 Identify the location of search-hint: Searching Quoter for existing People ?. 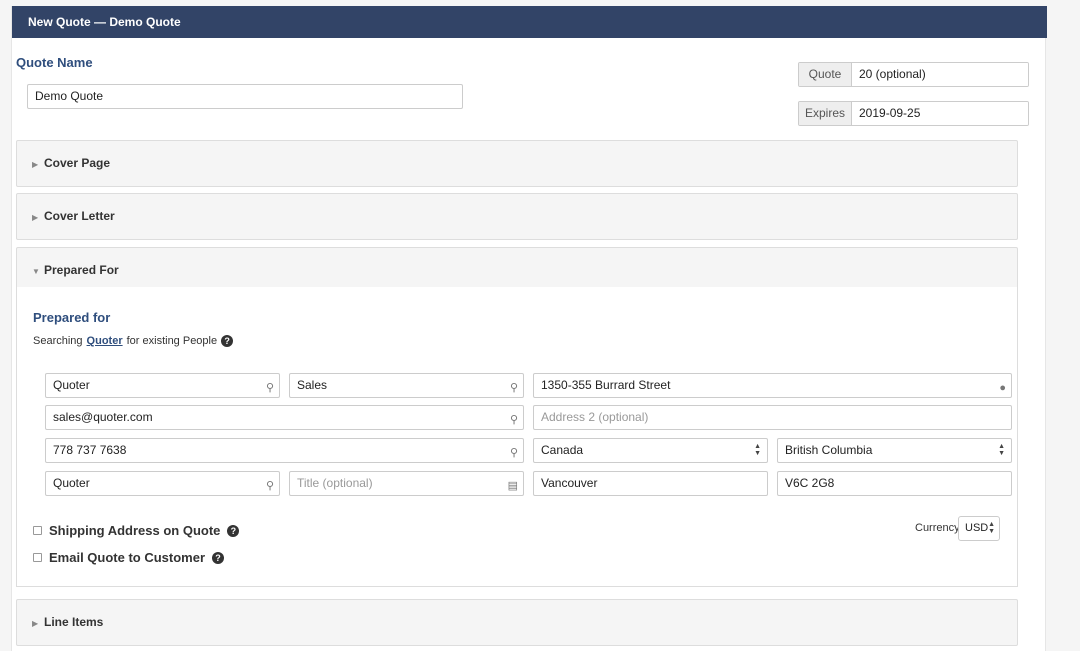
(133, 341).